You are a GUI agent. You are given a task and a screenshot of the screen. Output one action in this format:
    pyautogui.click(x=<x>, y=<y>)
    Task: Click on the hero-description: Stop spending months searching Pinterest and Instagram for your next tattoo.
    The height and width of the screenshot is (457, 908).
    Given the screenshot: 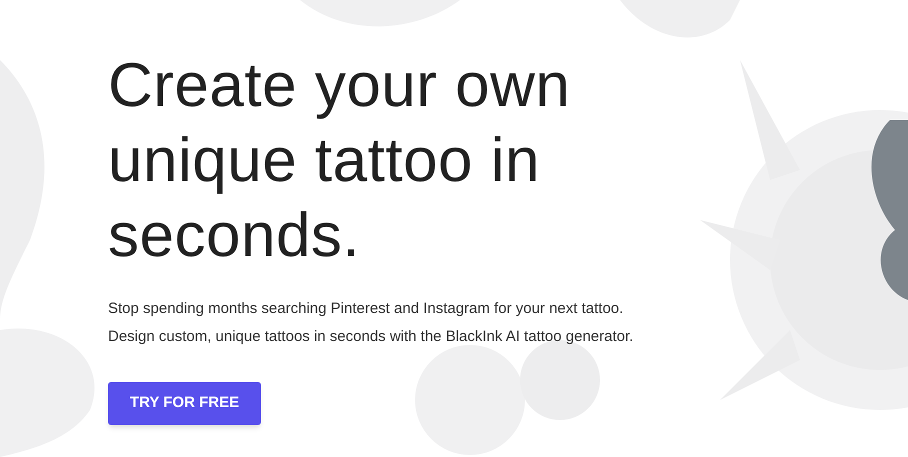 What is the action you would take?
    pyautogui.click(x=366, y=309)
    